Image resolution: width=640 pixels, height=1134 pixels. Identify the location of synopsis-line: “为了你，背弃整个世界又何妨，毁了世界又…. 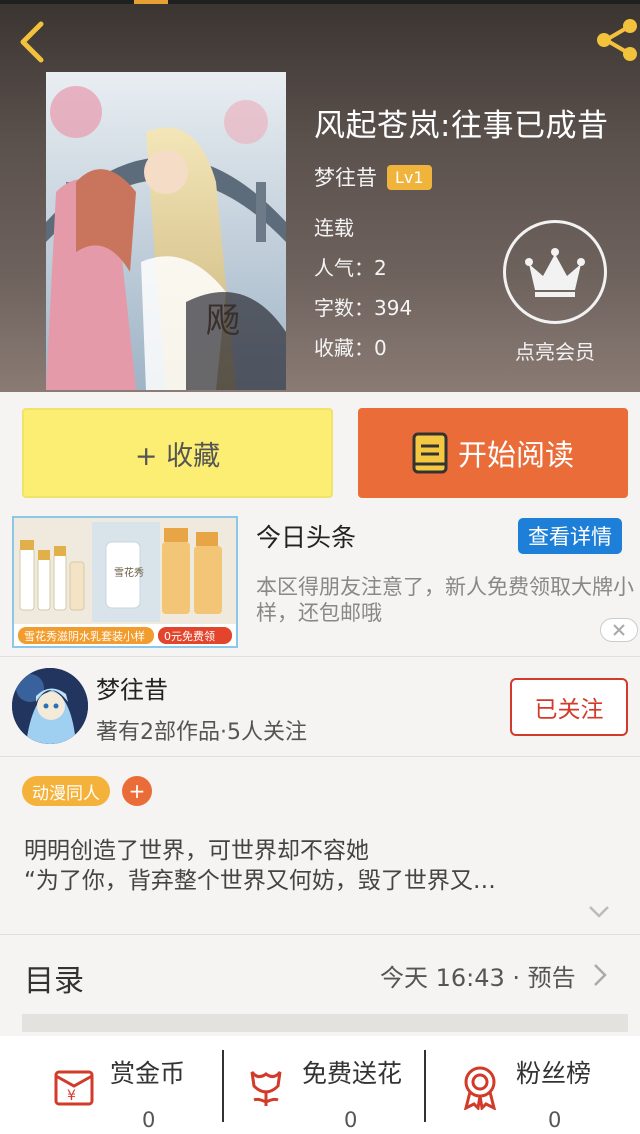
(260, 881).